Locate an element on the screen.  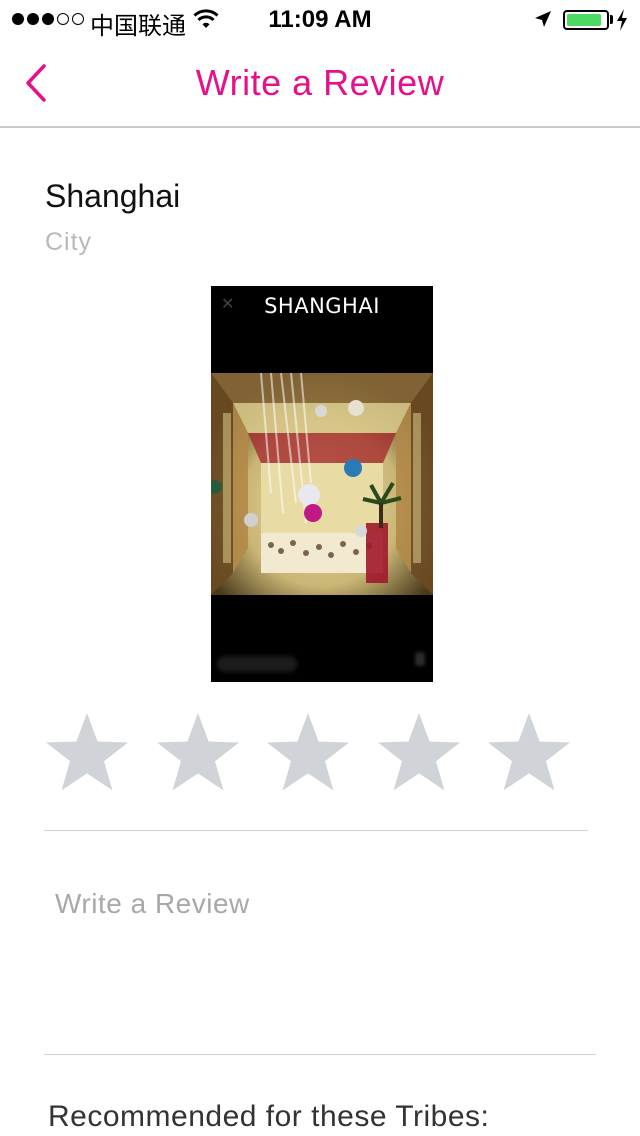
page-title: Write a Review is located at coordinates (320, 82).